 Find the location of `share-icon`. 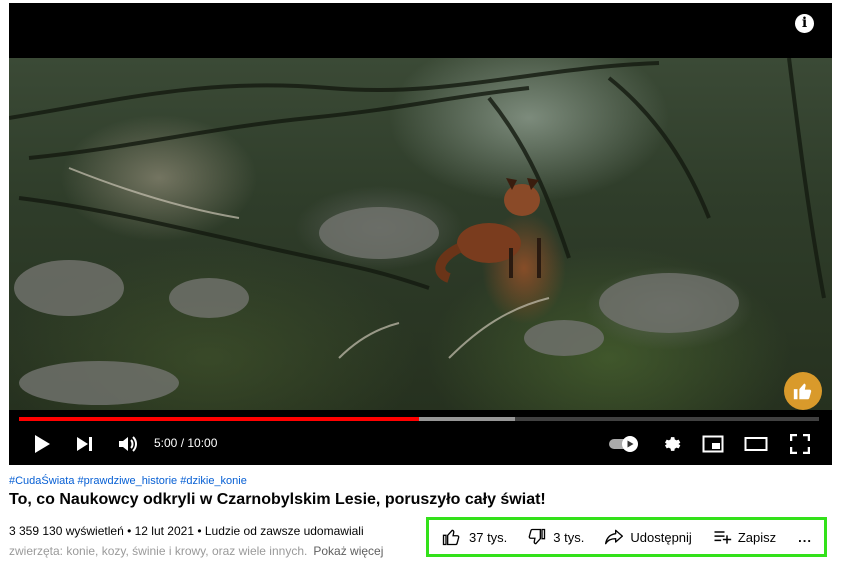

share-icon is located at coordinates (614, 537).